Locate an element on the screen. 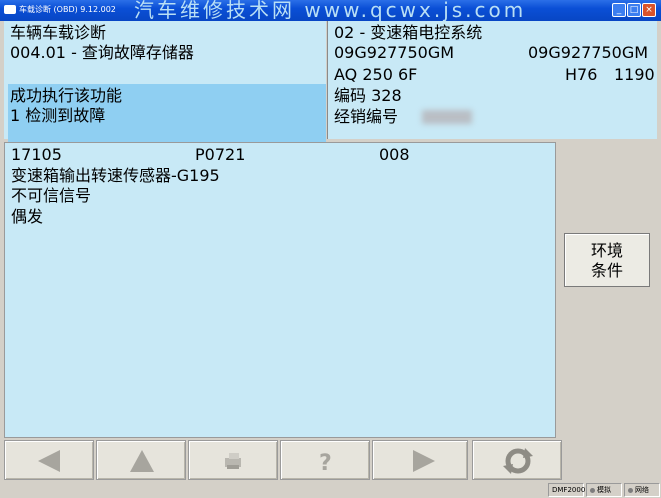 This screenshot has width=661, height=498. status-mode-label: 模拟 is located at coordinates (604, 490).